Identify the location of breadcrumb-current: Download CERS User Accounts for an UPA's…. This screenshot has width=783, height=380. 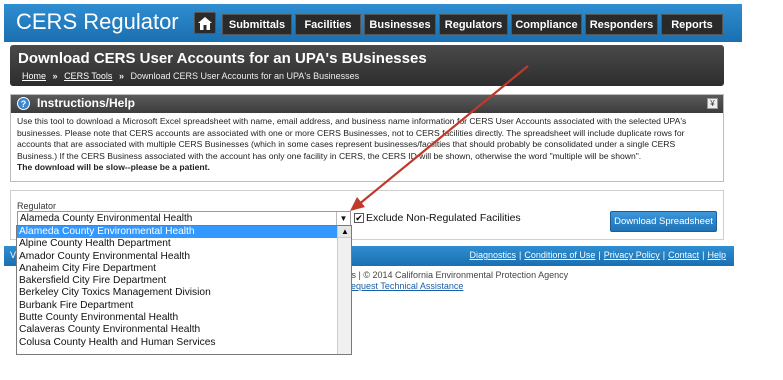
(245, 76).